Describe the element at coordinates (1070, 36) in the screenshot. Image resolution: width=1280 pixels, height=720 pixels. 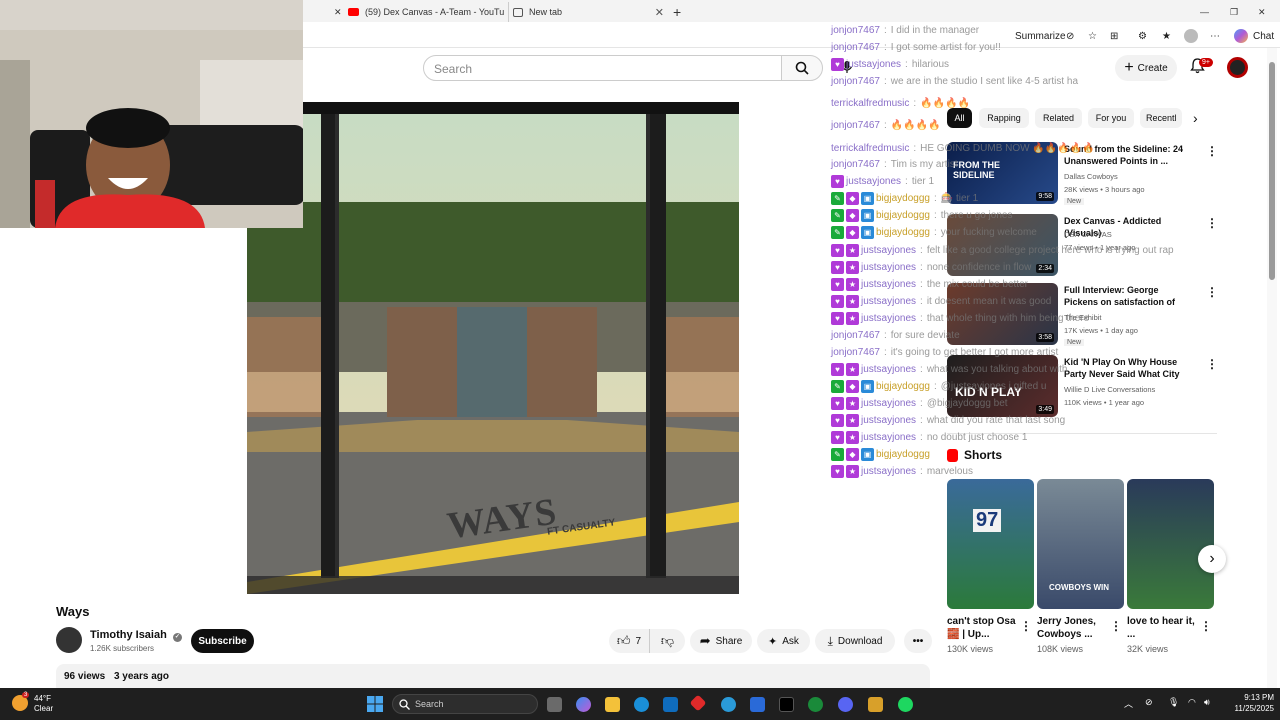
I see `summarize-icon: ⊘` at that location.